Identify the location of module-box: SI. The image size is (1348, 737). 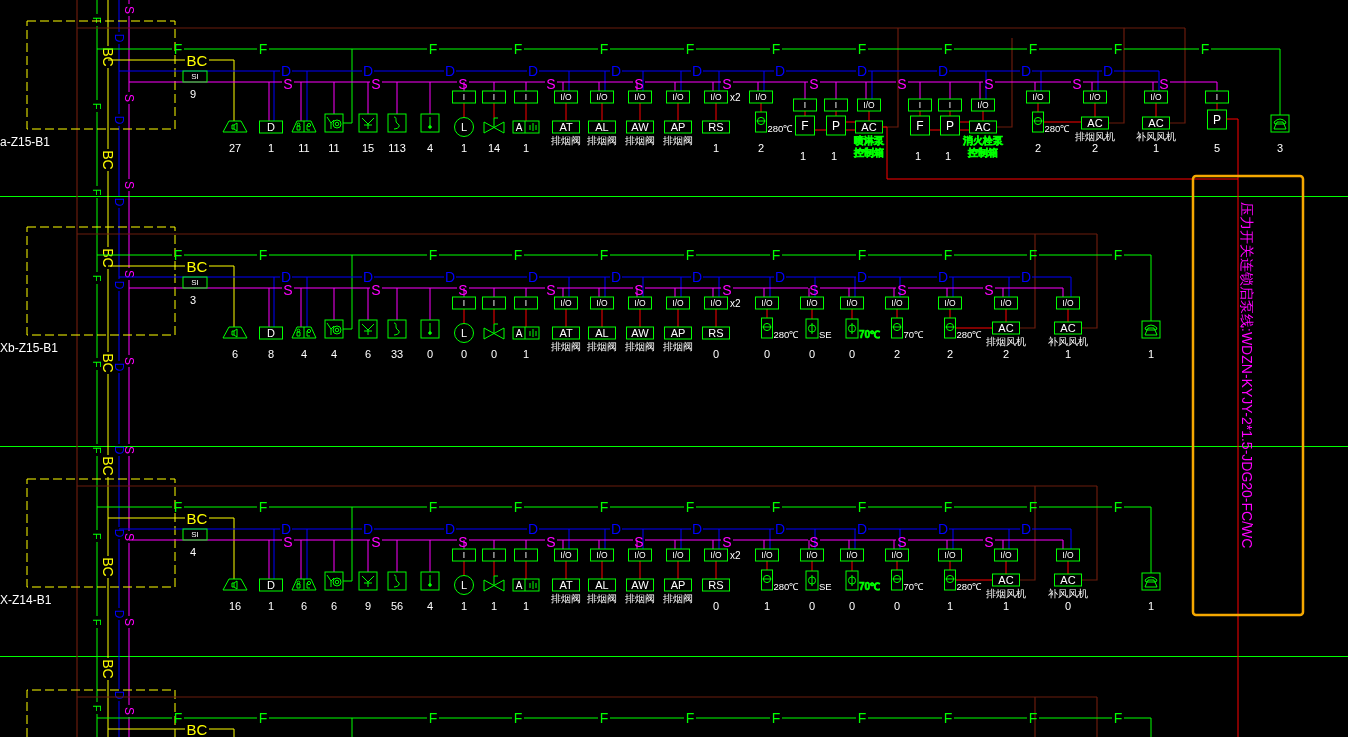
(195, 76).